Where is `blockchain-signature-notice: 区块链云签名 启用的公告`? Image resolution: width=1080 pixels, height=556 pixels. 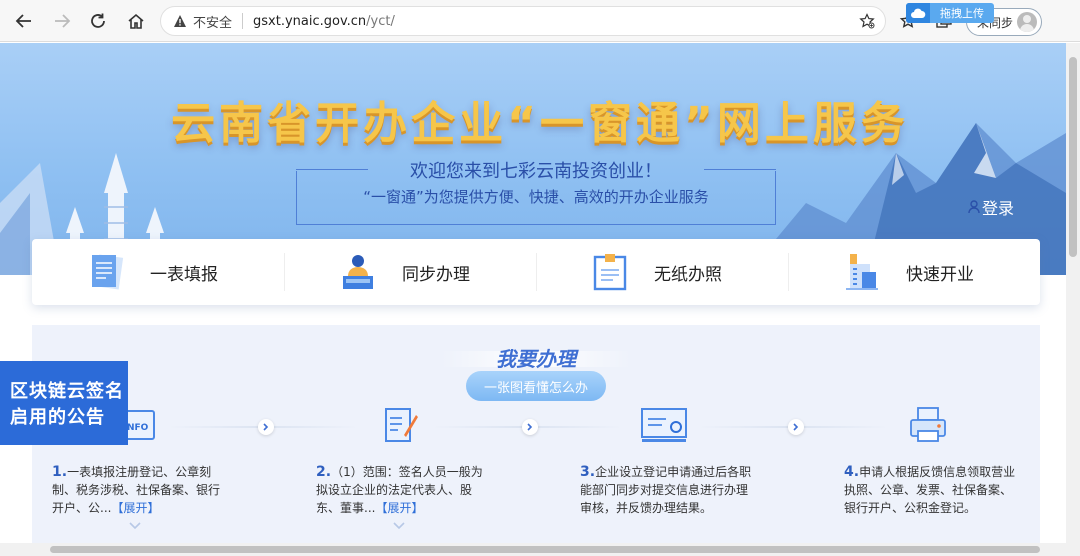
blockchain-signature-notice: 区块链云签名 启用的公告 is located at coordinates (64, 403).